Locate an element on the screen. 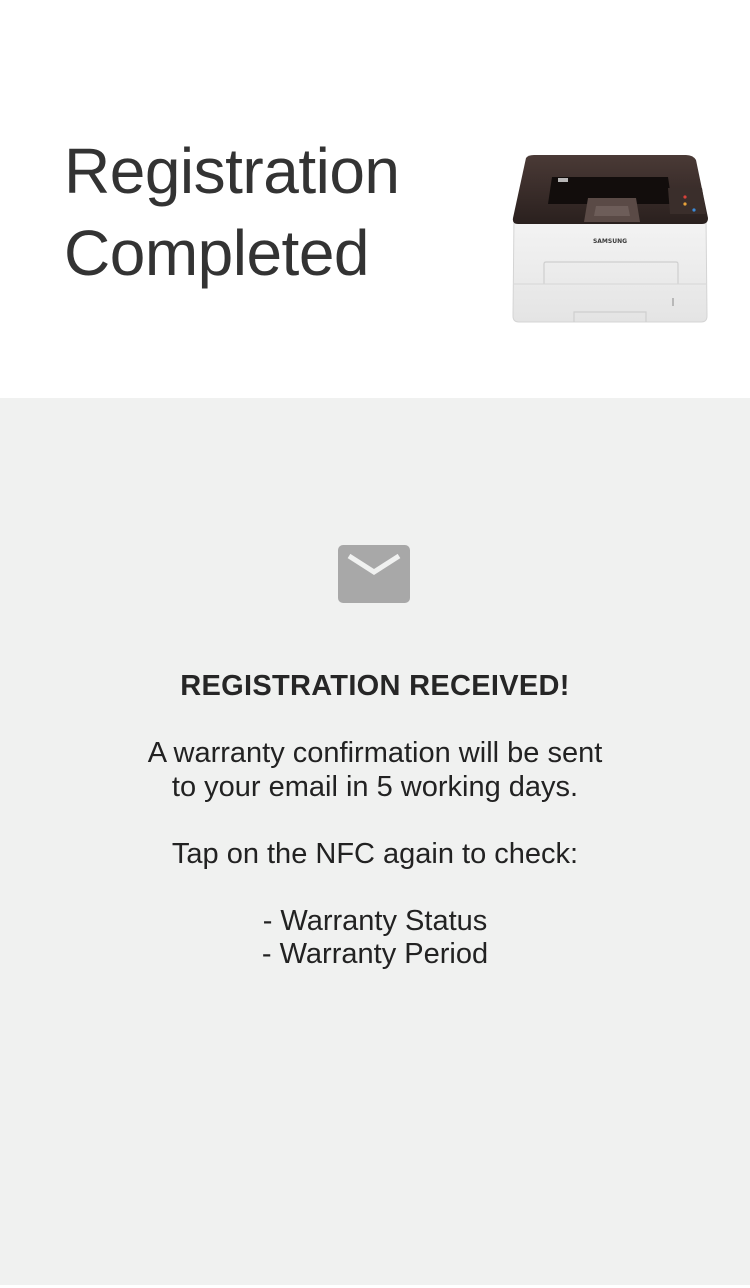 The height and width of the screenshot is (1288, 750). check-item-warranty-period: - Warranty Period is located at coordinates (375, 954).